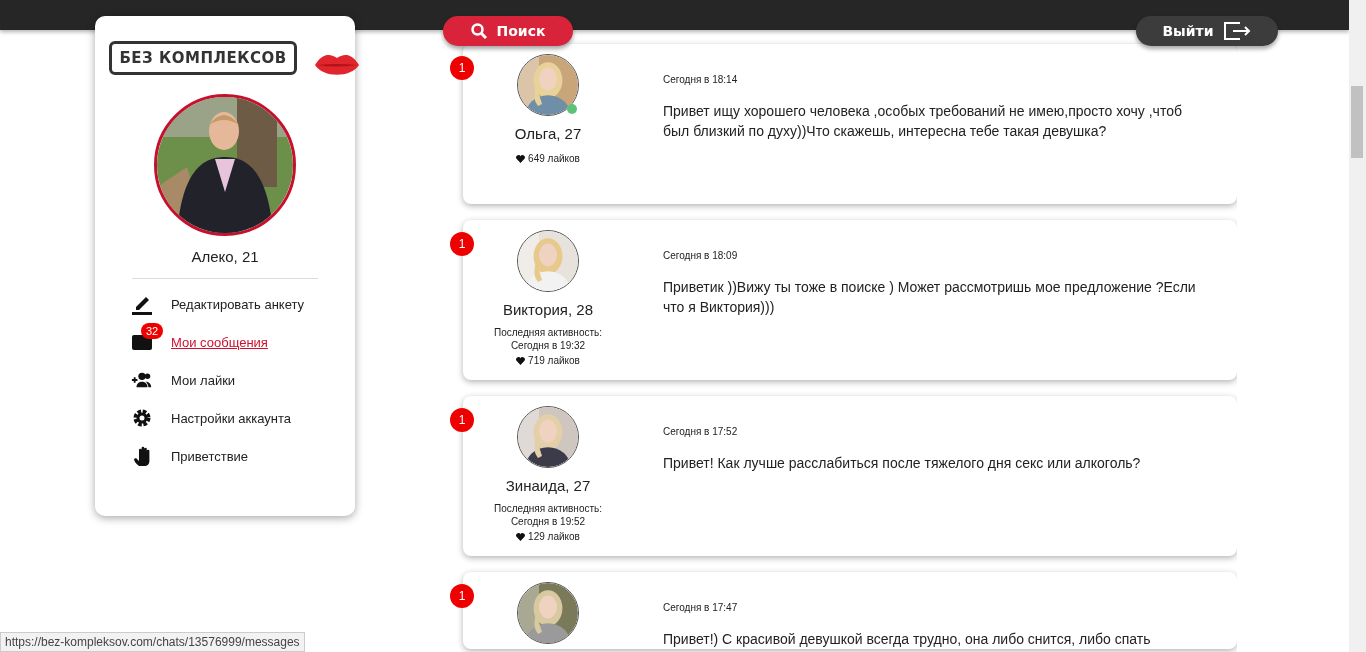 This screenshot has width=1366, height=652. I want to click on likes-count: 129 лайков, so click(554, 536).